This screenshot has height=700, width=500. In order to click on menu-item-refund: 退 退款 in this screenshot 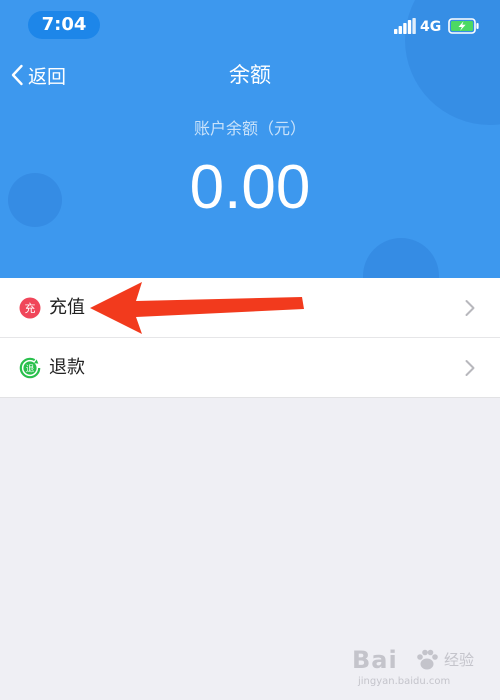, I will do `click(250, 367)`.